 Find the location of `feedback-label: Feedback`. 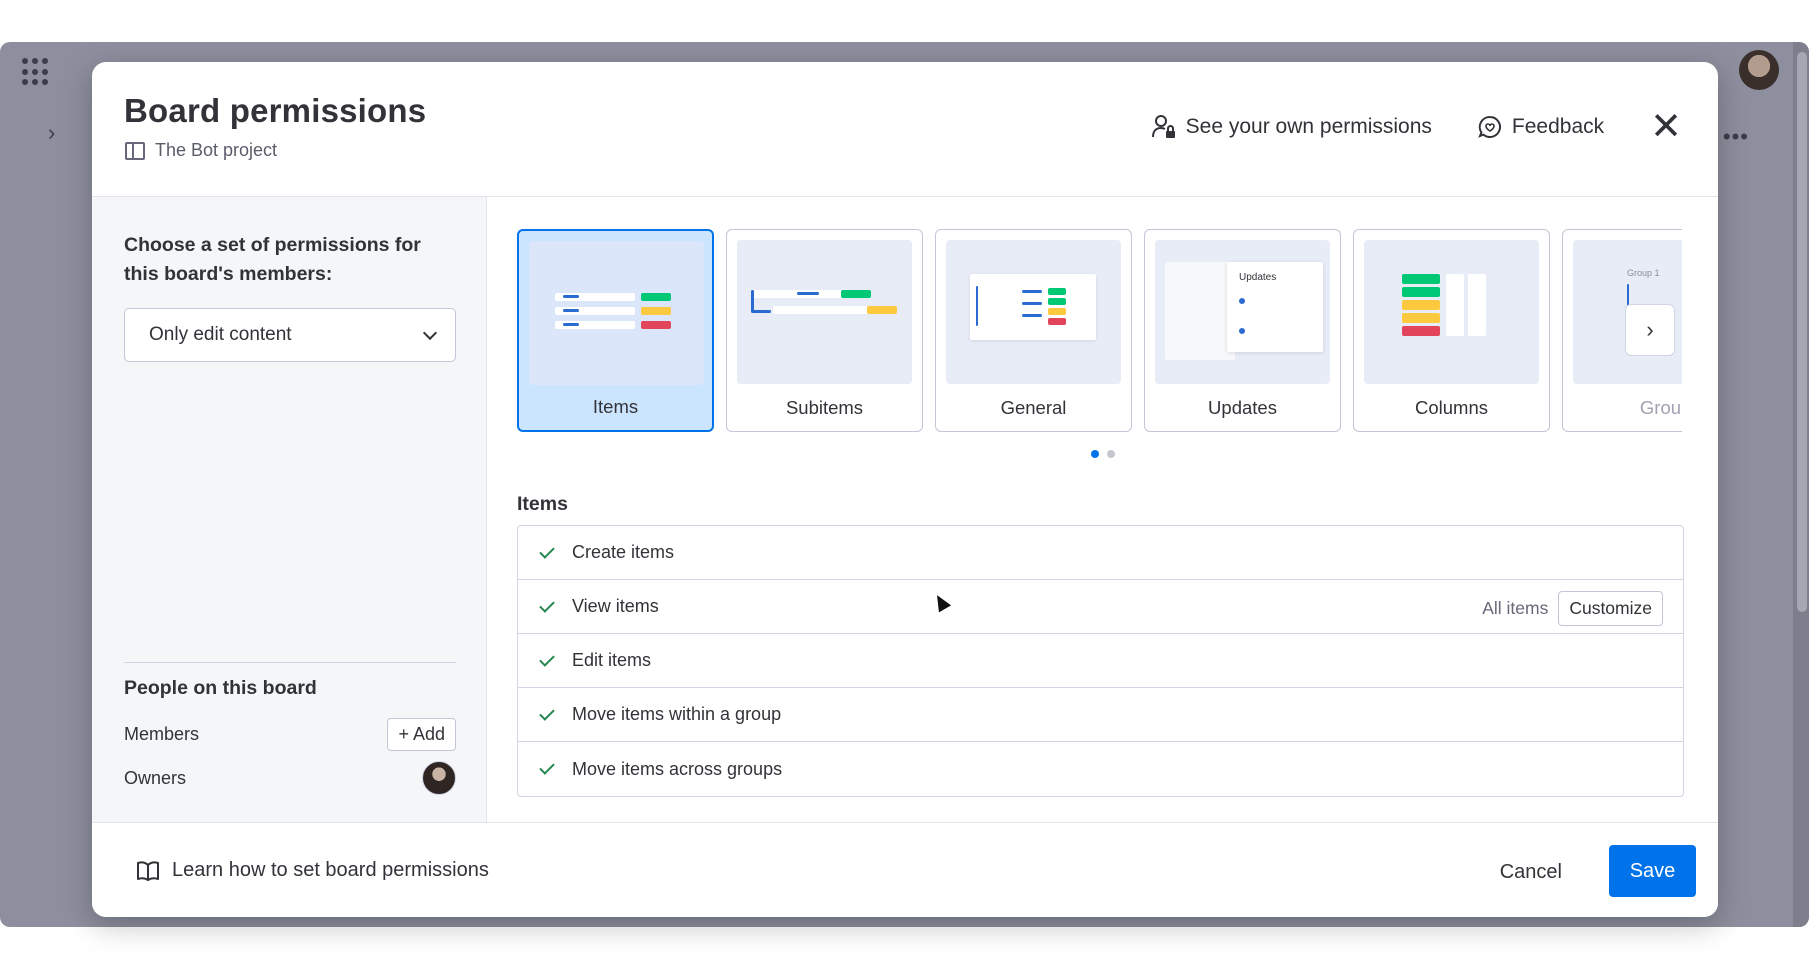

feedback-label: Feedback is located at coordinates (1558, 126).